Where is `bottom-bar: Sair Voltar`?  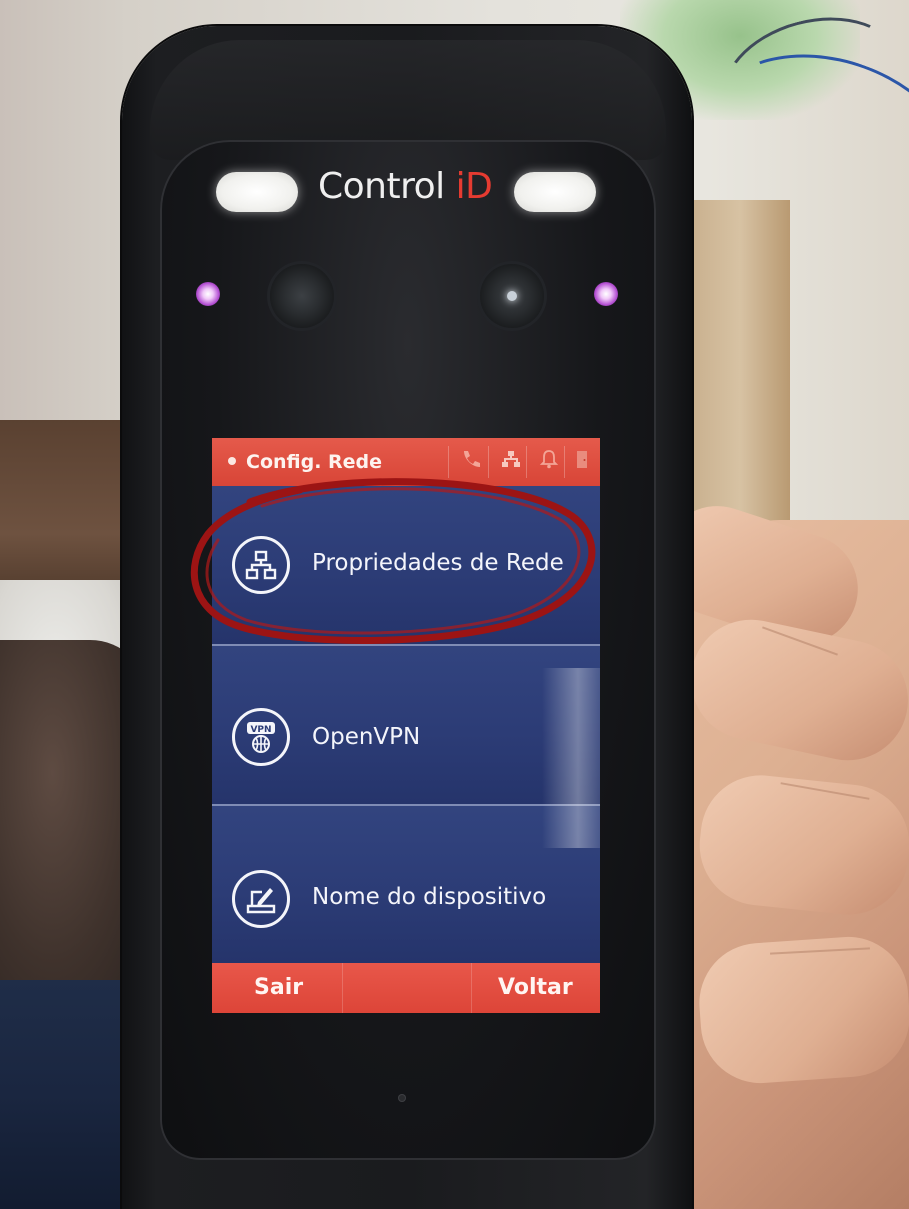 bottom-bar: Sair Voltar is located at coordinates (406, 988).